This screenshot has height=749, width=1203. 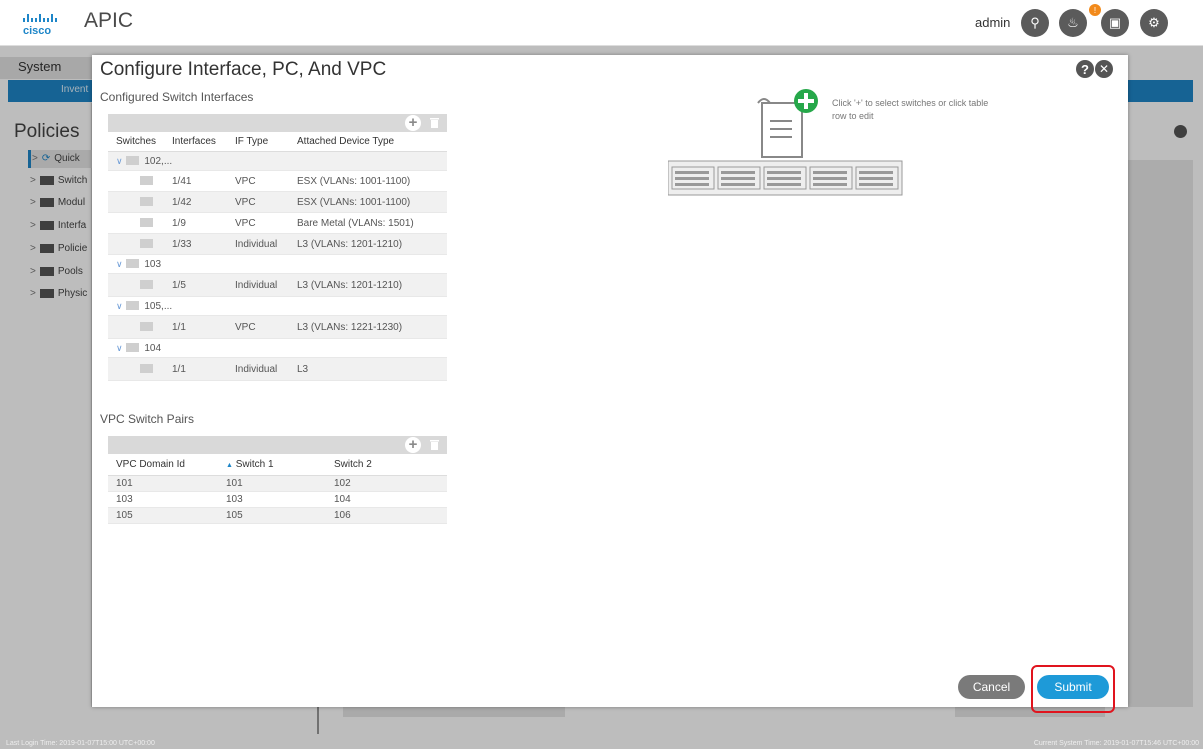 What do you see at coordinates (355, 223) in the screenshot?
I see `device-type-cell: Bare Metal (VLANs: 1501)` at bounding box center [355, 223].